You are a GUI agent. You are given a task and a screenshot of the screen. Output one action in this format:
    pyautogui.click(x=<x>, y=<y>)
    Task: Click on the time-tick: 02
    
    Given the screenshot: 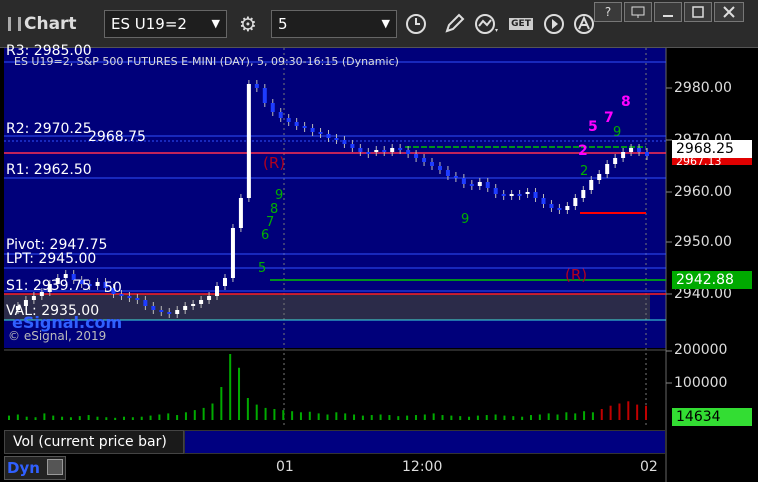 What is the action you would take?
    pyautogui.click(x=649, y=467)
    